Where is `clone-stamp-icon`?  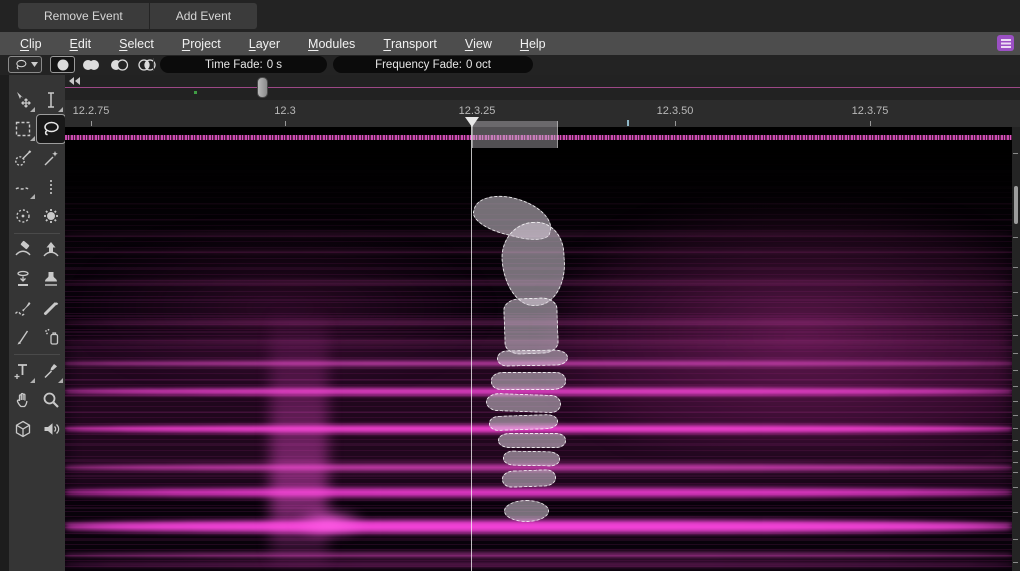
clone-stamp-icon is located at coordinates (51, 279).